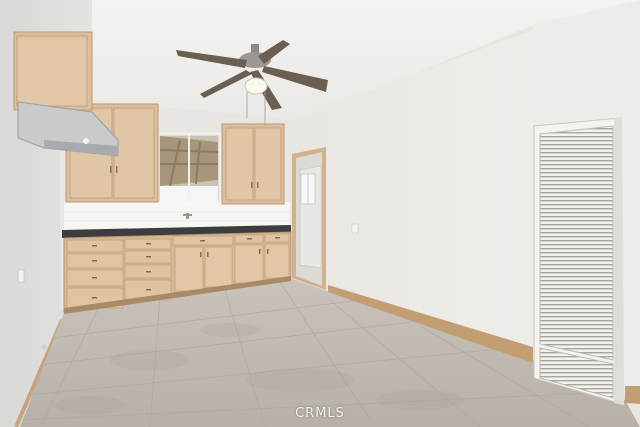 The width and height of the screenshot is (640, 427). What do you see at coordinates (53, 71) in the screenshot?
I see `hood-cabinet` at bounding box center [53, 71].